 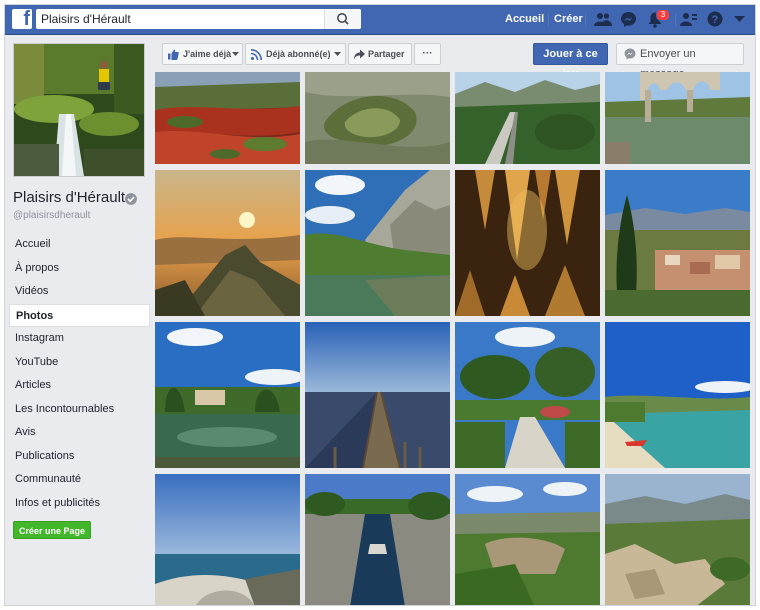 What do you see at coordinates (427, 54) in the screenshot?
I see `more-options-button: ···` at bounding box center [427, 54].